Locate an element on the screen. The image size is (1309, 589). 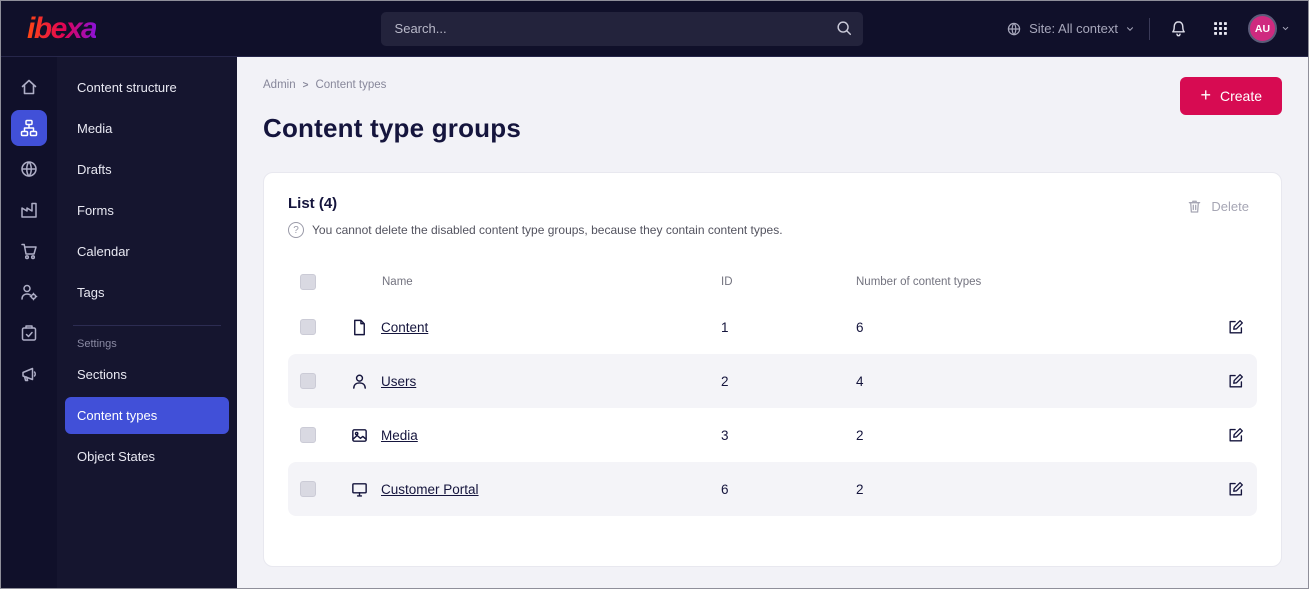
group-id: 6 is located at coordinates (725, 489).